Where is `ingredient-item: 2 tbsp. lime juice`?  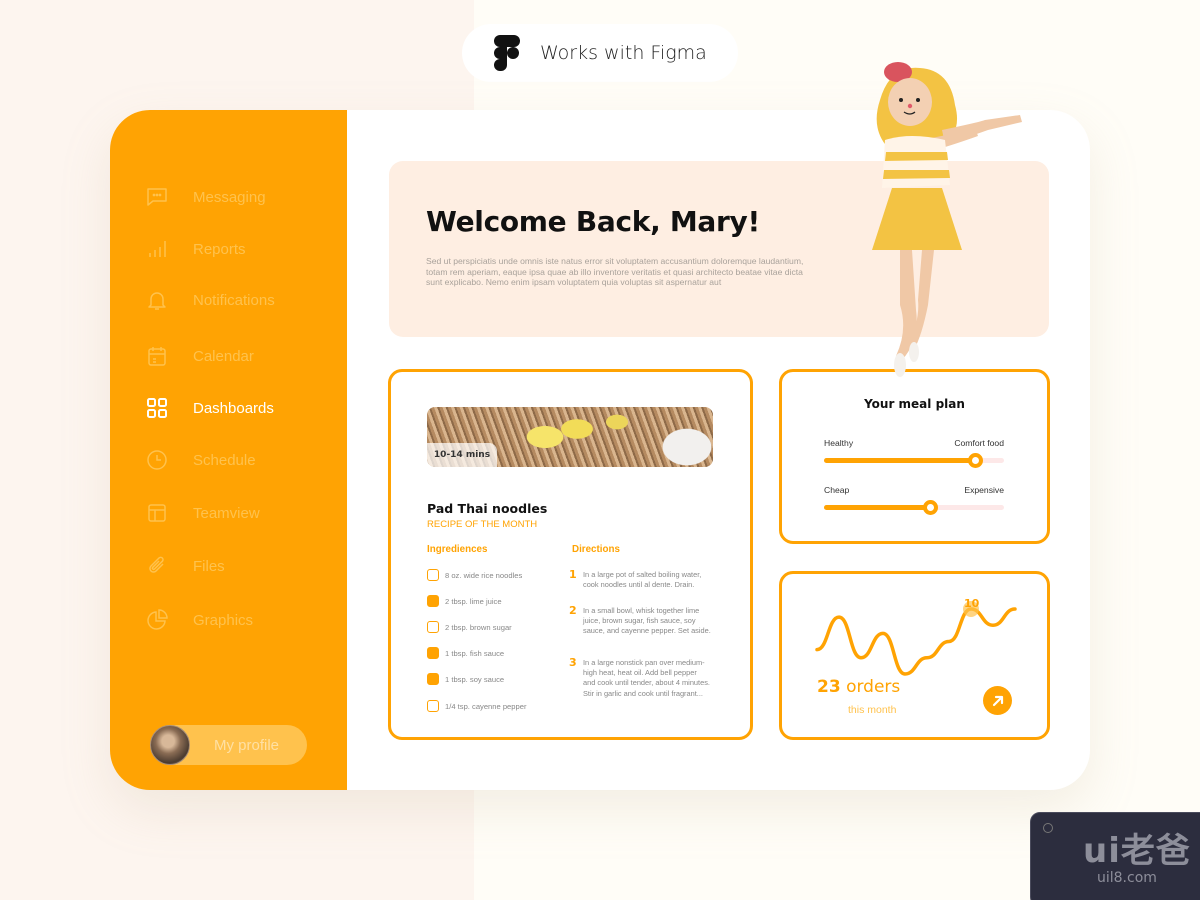
ingredient-item: 2 tbsp. lime juice is located at coordinates (464, 601).